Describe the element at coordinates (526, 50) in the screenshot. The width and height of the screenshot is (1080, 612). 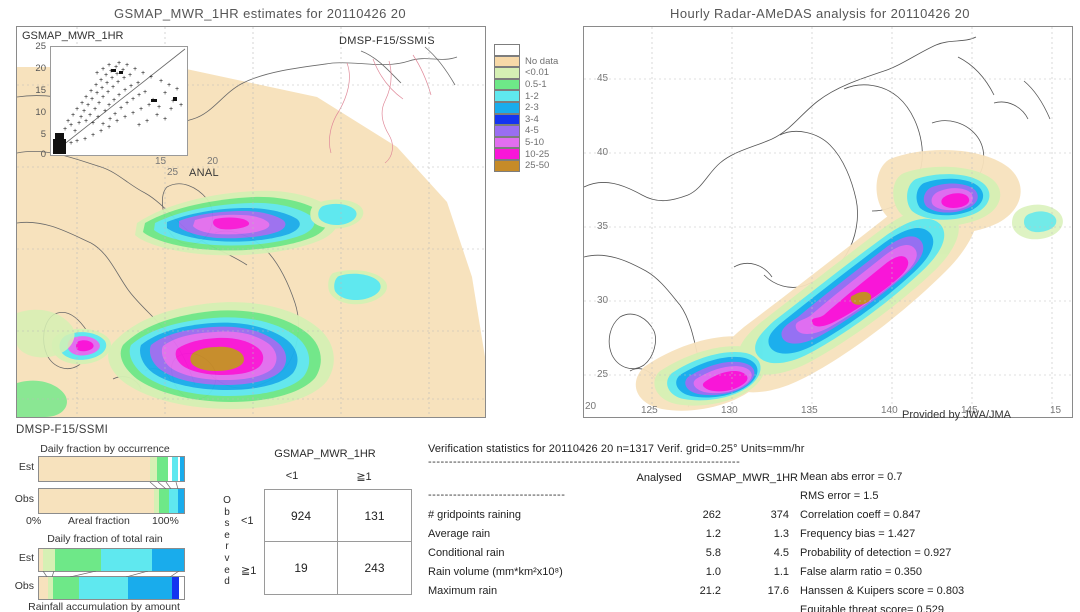
I see `legend-row` at that location.